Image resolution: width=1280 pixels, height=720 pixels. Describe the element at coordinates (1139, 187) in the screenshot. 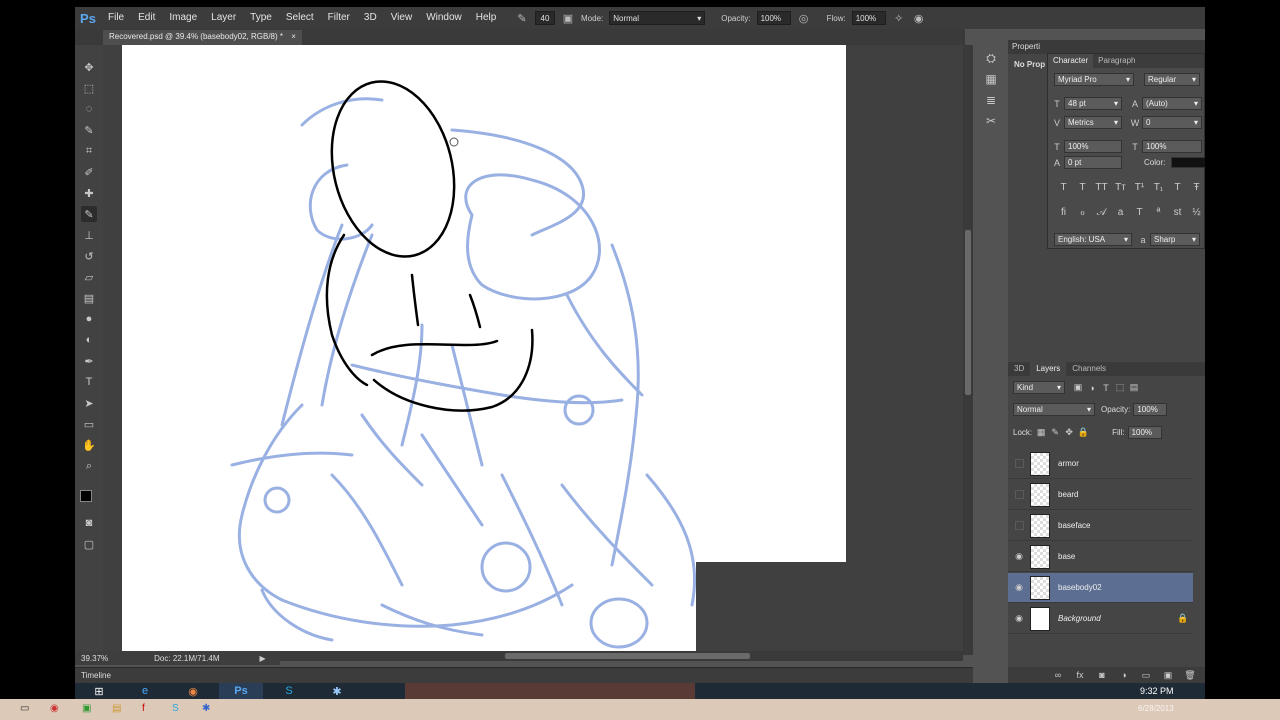

I see `superscript-icon: T¹` at that location.